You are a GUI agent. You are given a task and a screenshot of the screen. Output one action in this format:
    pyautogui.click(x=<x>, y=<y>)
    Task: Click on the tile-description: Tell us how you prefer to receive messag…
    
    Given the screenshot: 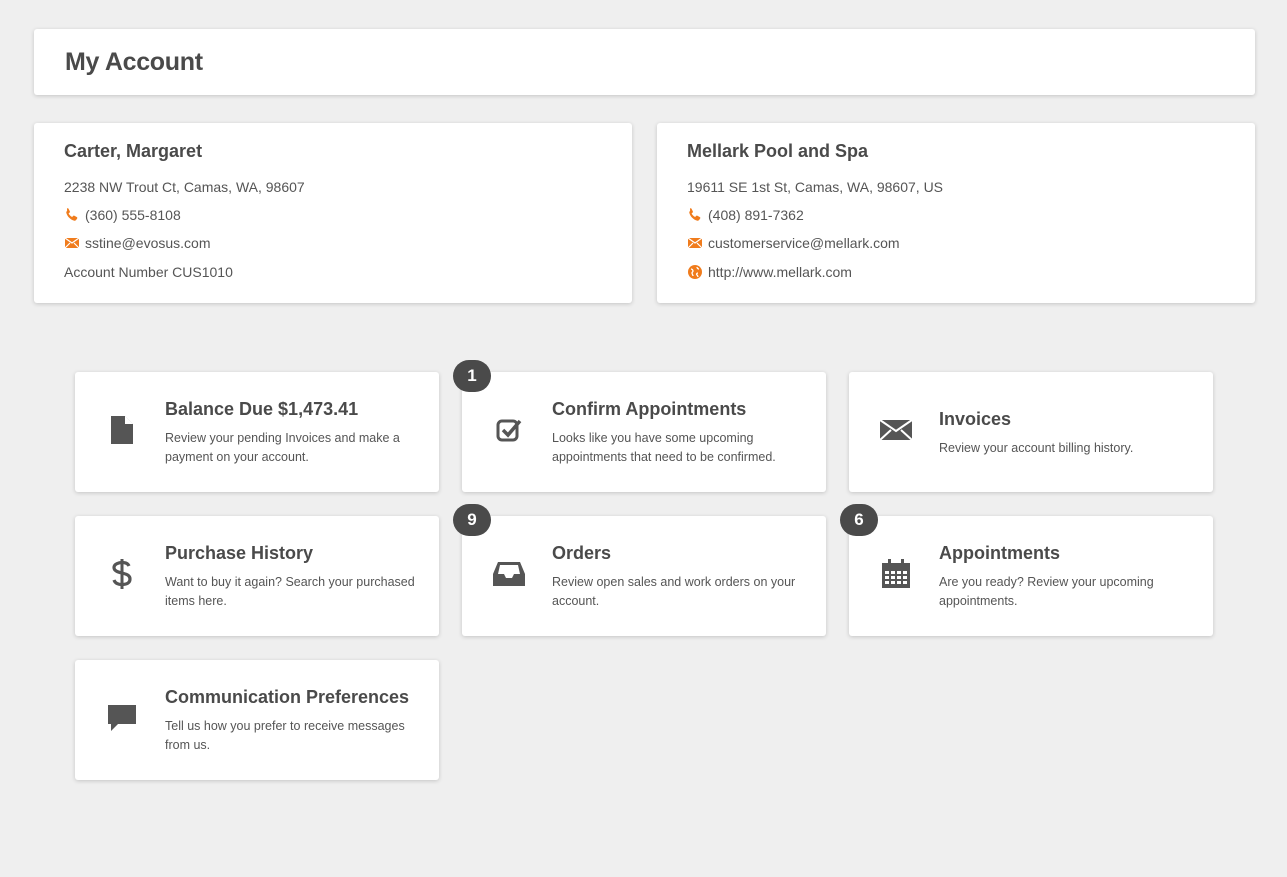 What is the action you would take?
    pyautogui.click(x=285, y=735)
    